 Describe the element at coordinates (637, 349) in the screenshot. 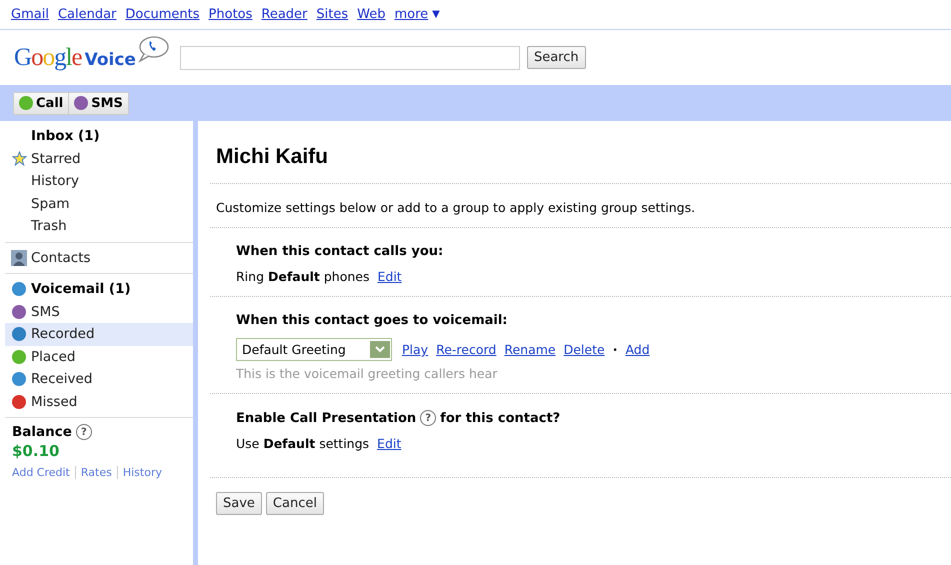

I see `add-link: Add` at that location.